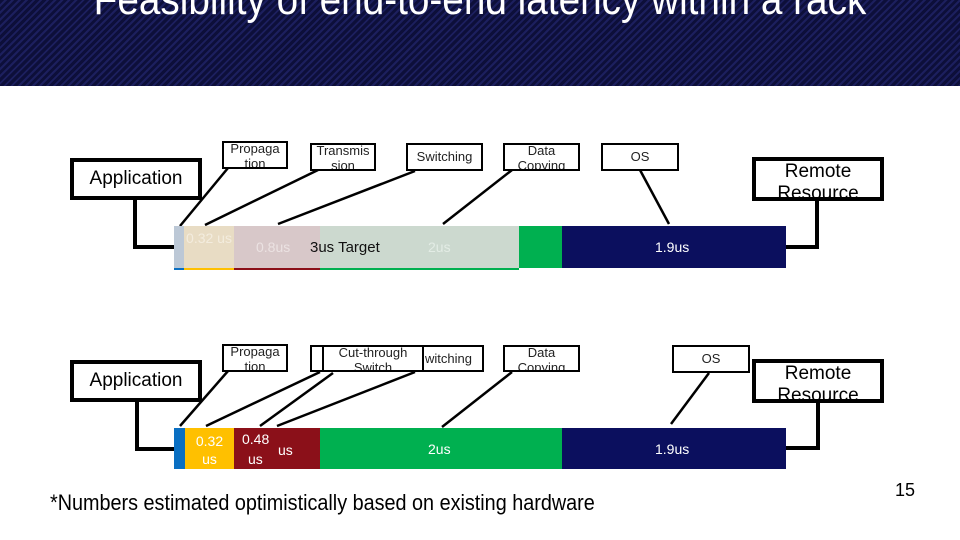 The image size is (960, 540). I want to click on top-callout-data-copying: Data Copying, so click(541, 157).